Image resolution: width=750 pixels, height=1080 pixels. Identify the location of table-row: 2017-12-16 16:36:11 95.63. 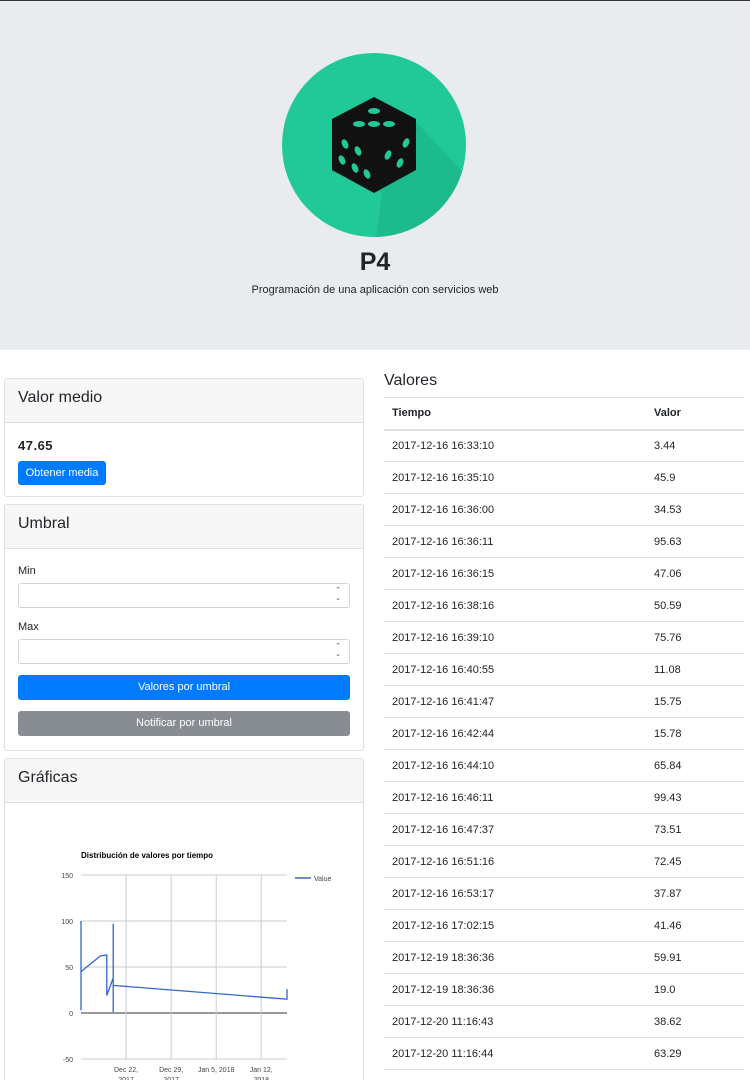
(564, 541).